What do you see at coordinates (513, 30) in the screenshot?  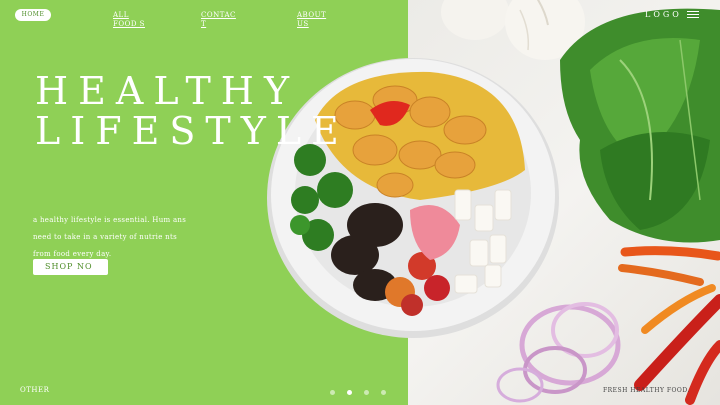 I see `garlic-image` at bounding box center [513, 30].